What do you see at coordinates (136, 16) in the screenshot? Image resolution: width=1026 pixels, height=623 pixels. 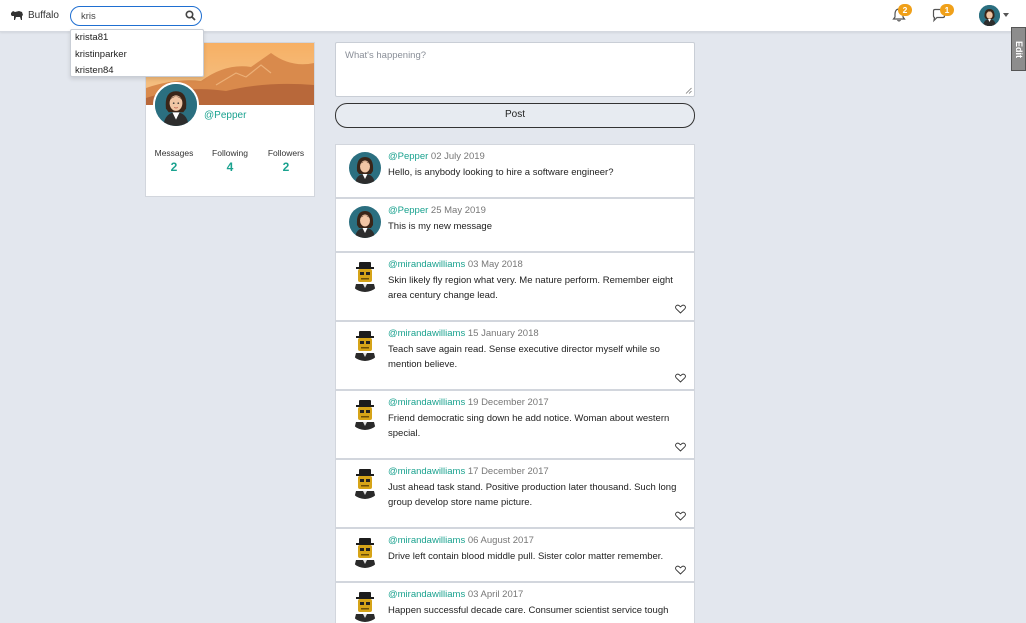 I see `search-input: kris` at bounding box center [136, 16].